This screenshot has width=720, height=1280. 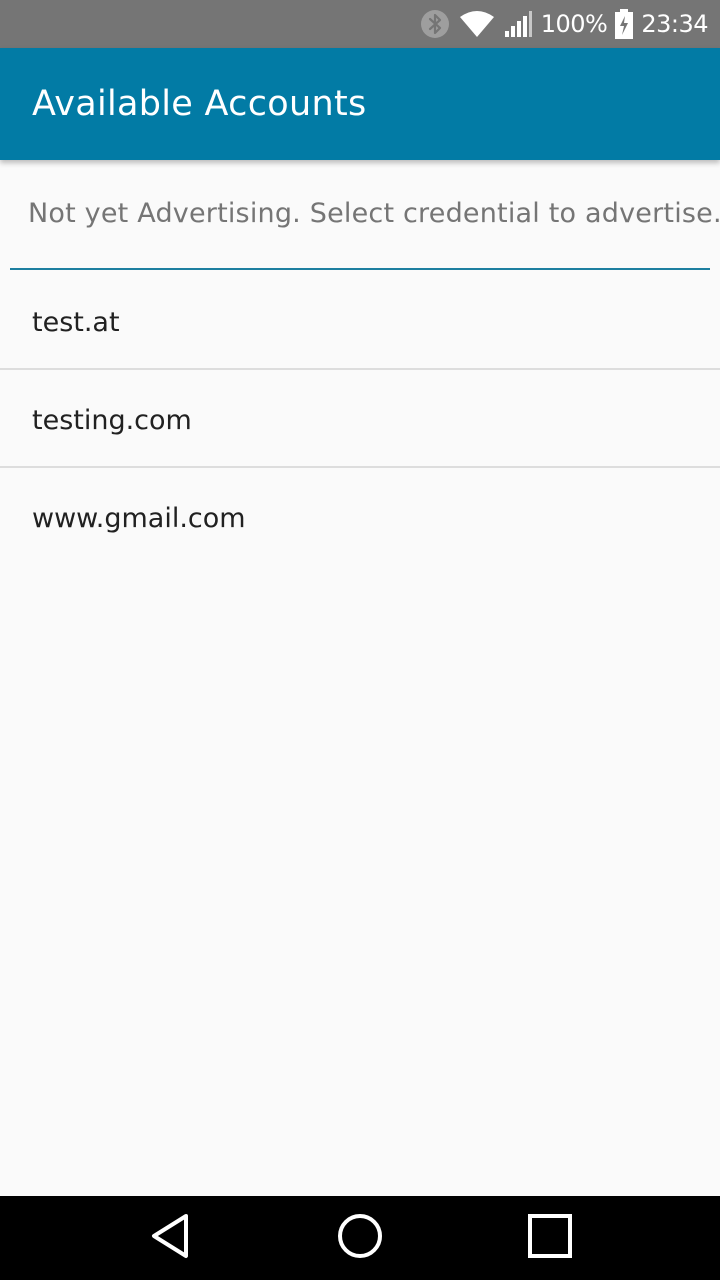 What do you see at coordinates (477, 24) in the screenshot?
I see `wifi-icon` at bounding box center [477, 24].